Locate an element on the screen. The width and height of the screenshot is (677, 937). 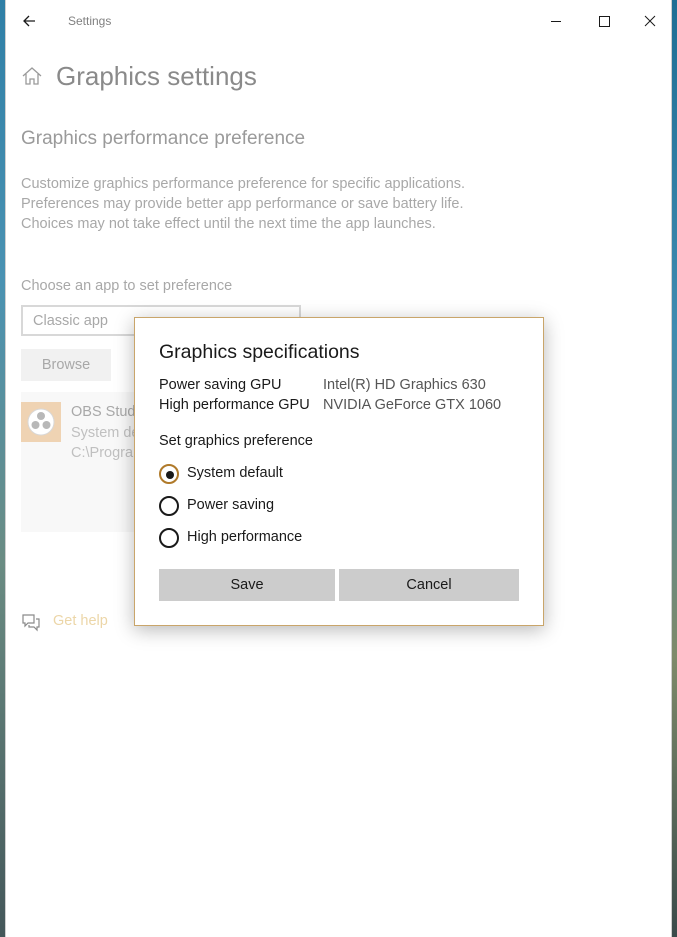
minimize-icon is located at coordinates (556, 21).